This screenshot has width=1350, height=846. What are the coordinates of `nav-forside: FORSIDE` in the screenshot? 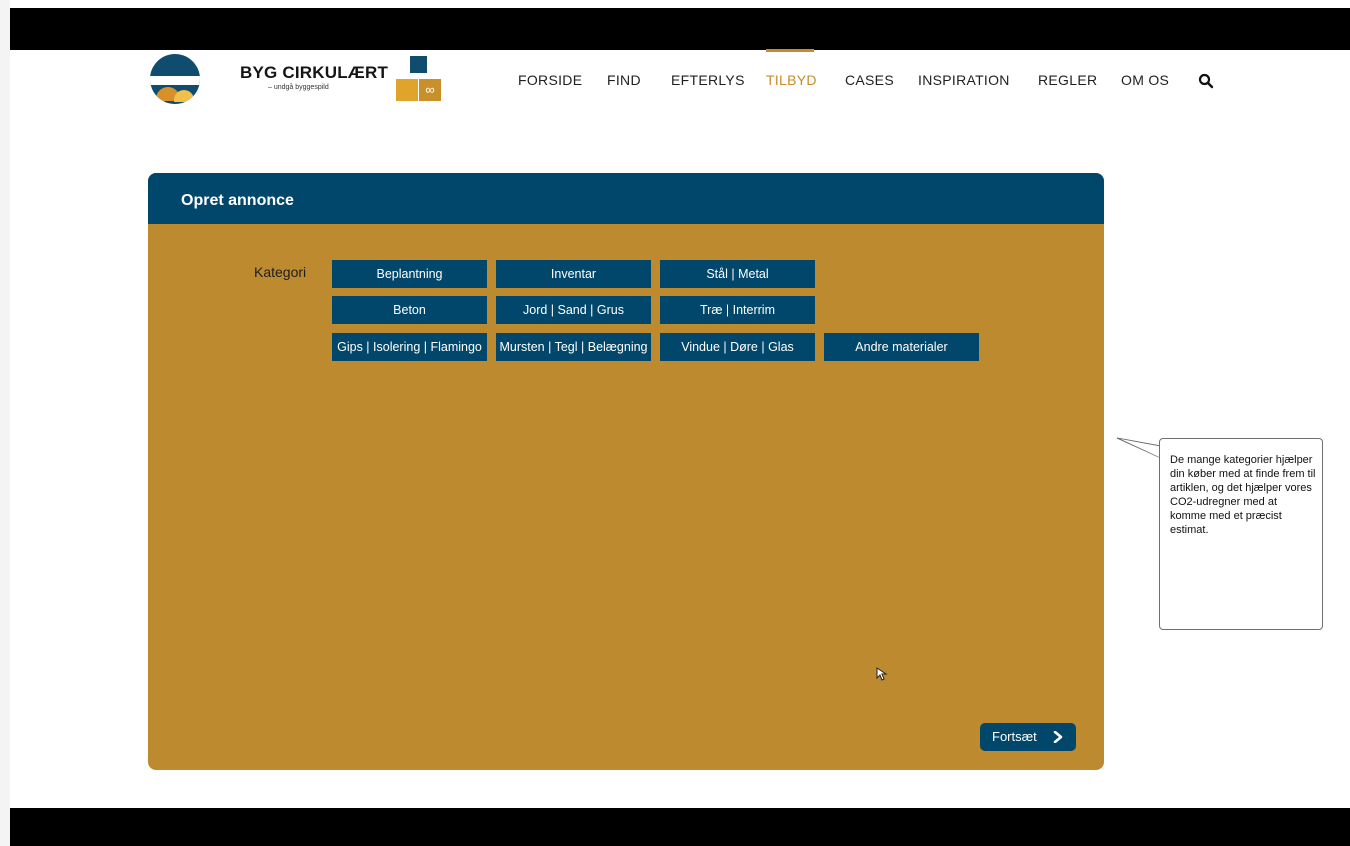 It's located at (550, 80).